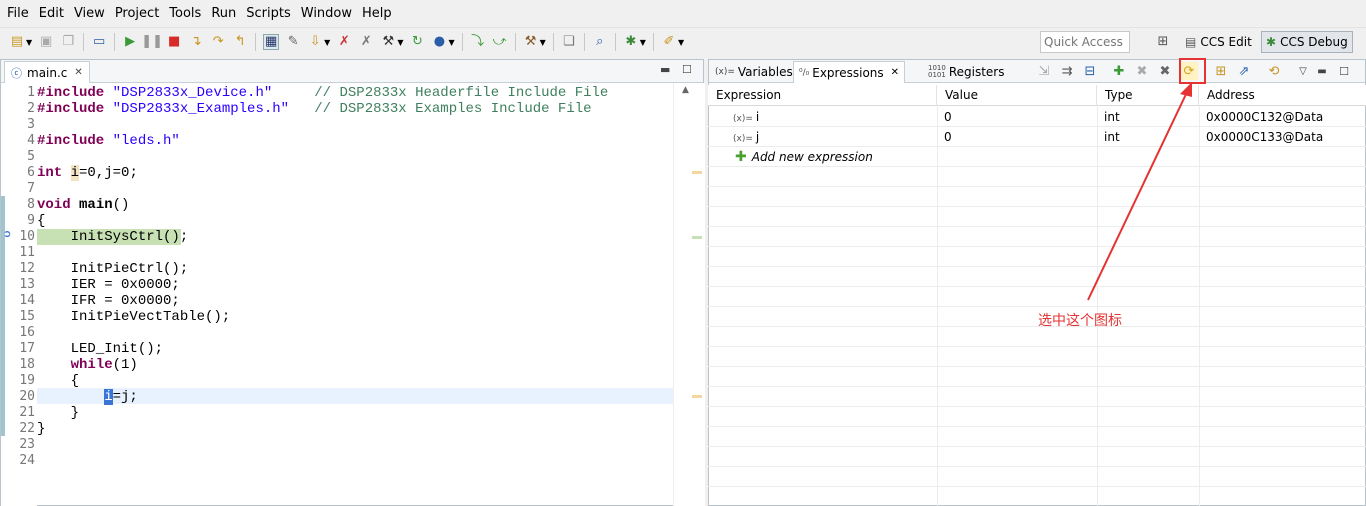  I want to click on new-expression-icon: ⊞, so click(1221, 71).